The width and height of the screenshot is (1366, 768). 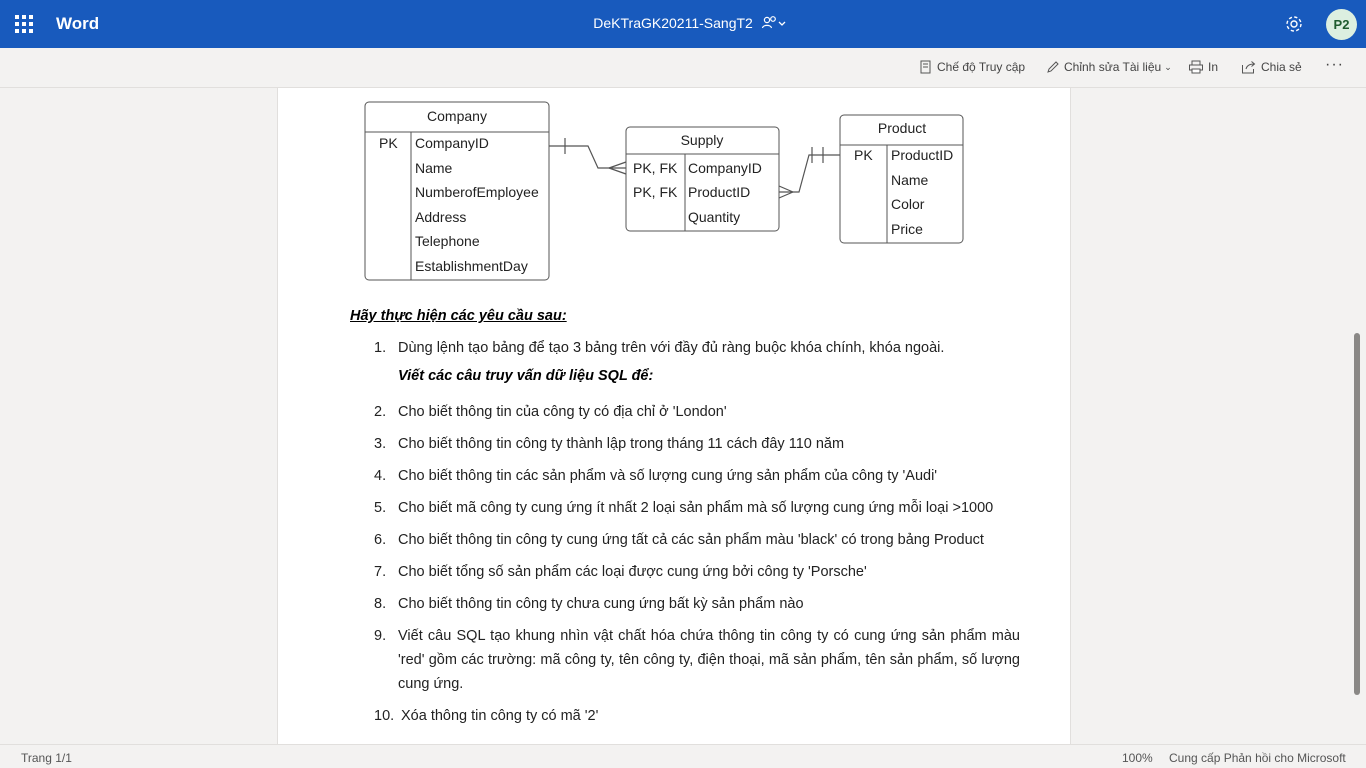 What do you see at coordinates (380, 476) in the screenshot?
I see `list-item-number: 4.` at bounding box center [380, 476].